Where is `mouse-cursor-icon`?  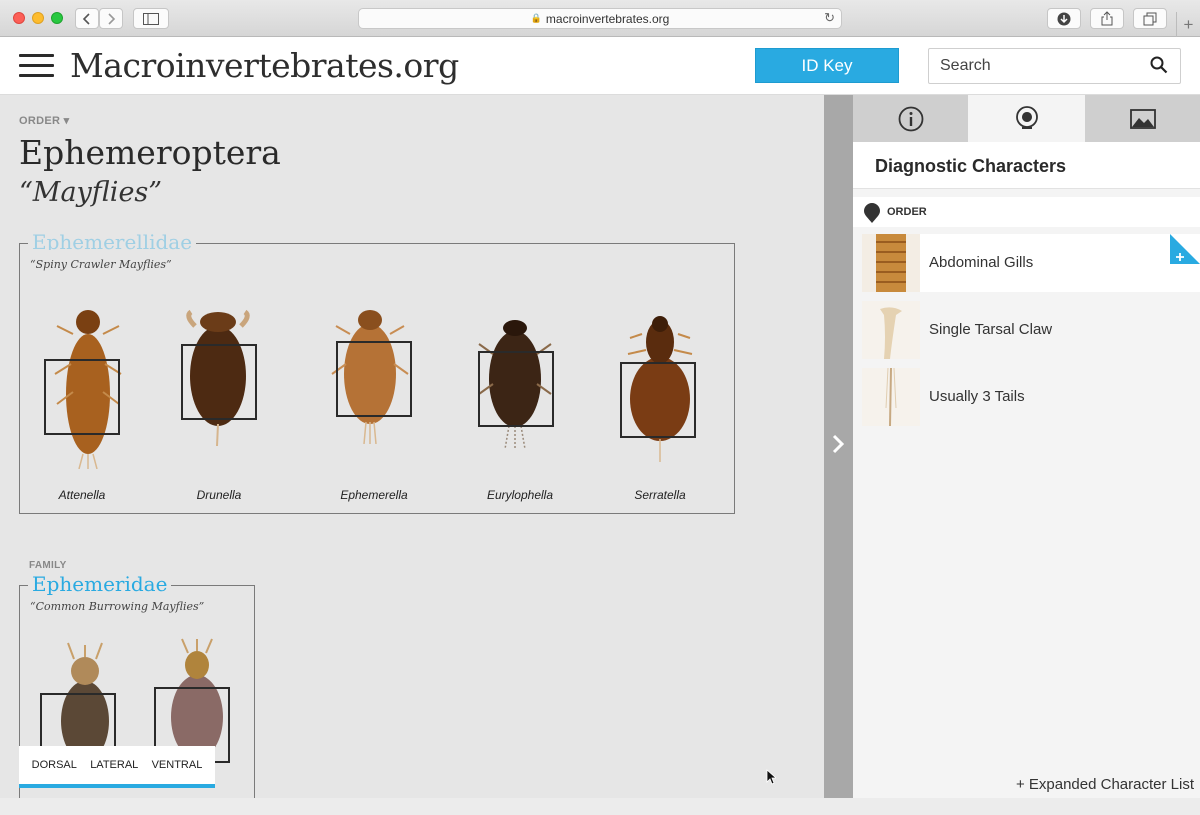 mouse-cursor-icon is located at coordinates (771, 777).